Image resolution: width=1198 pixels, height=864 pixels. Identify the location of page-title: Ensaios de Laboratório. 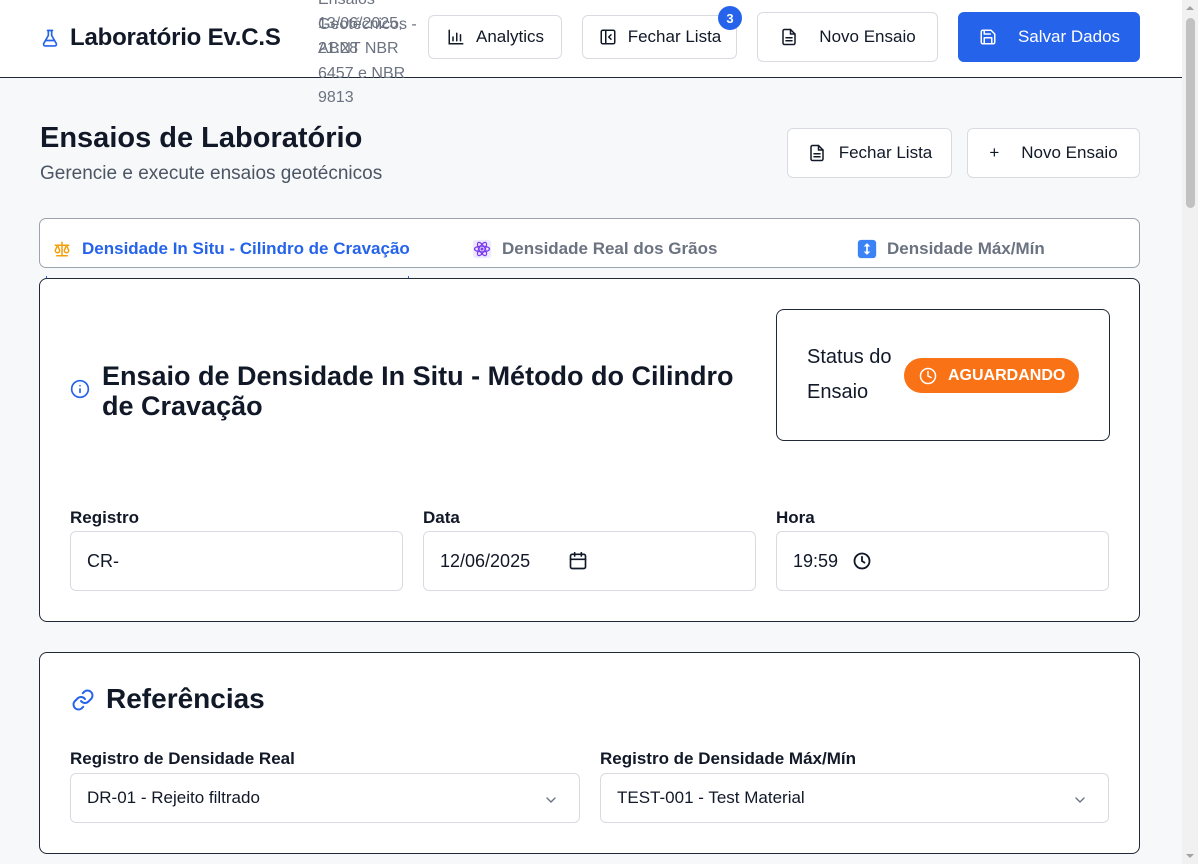
(201, 138).